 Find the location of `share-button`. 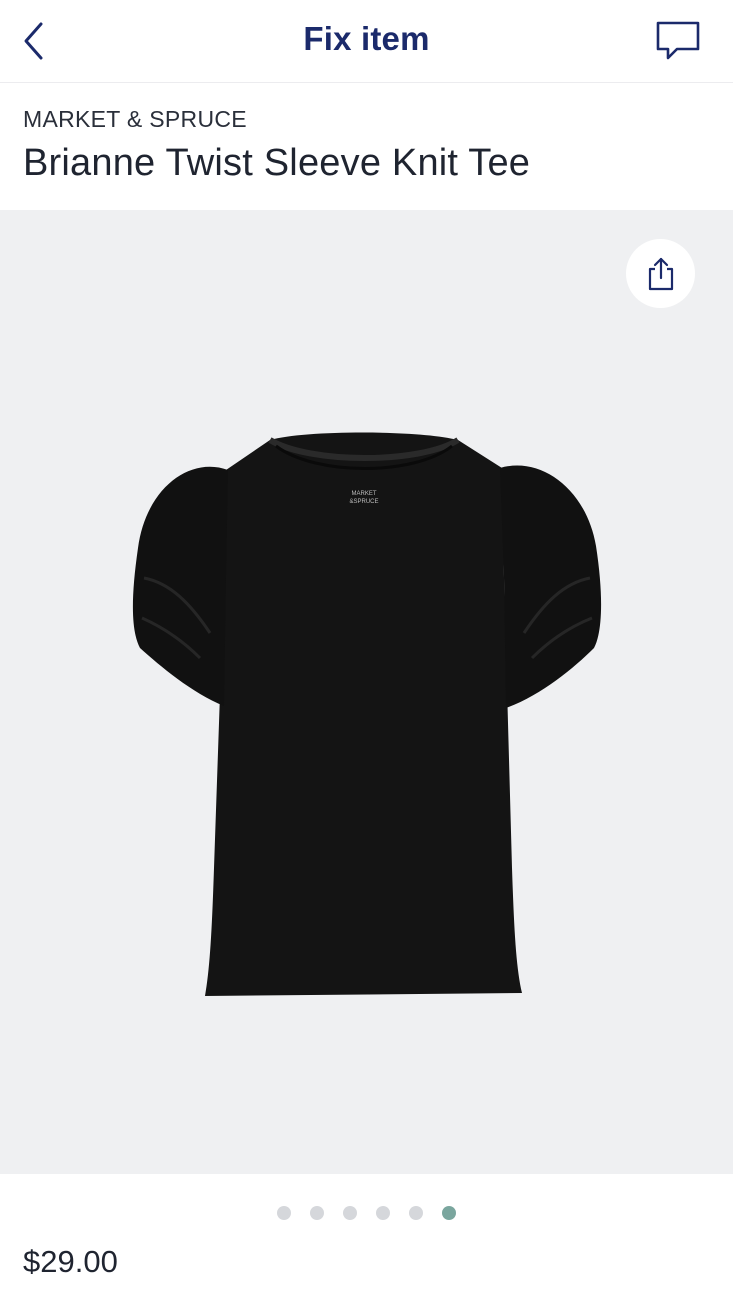

share-button is located at coordinates (660, 273).